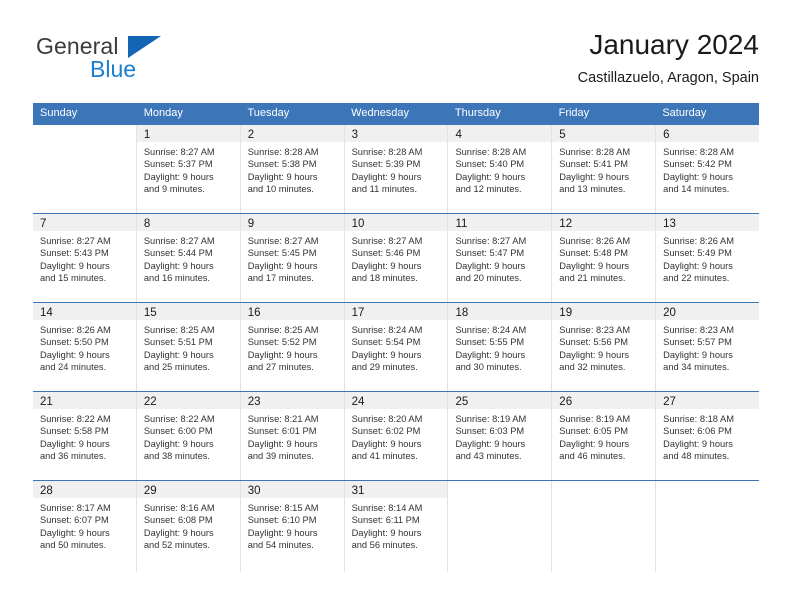 The width and height of the screenshot is (792, 612). I want to click on weekday-header-thursday: Thursday, so click(477, 113).